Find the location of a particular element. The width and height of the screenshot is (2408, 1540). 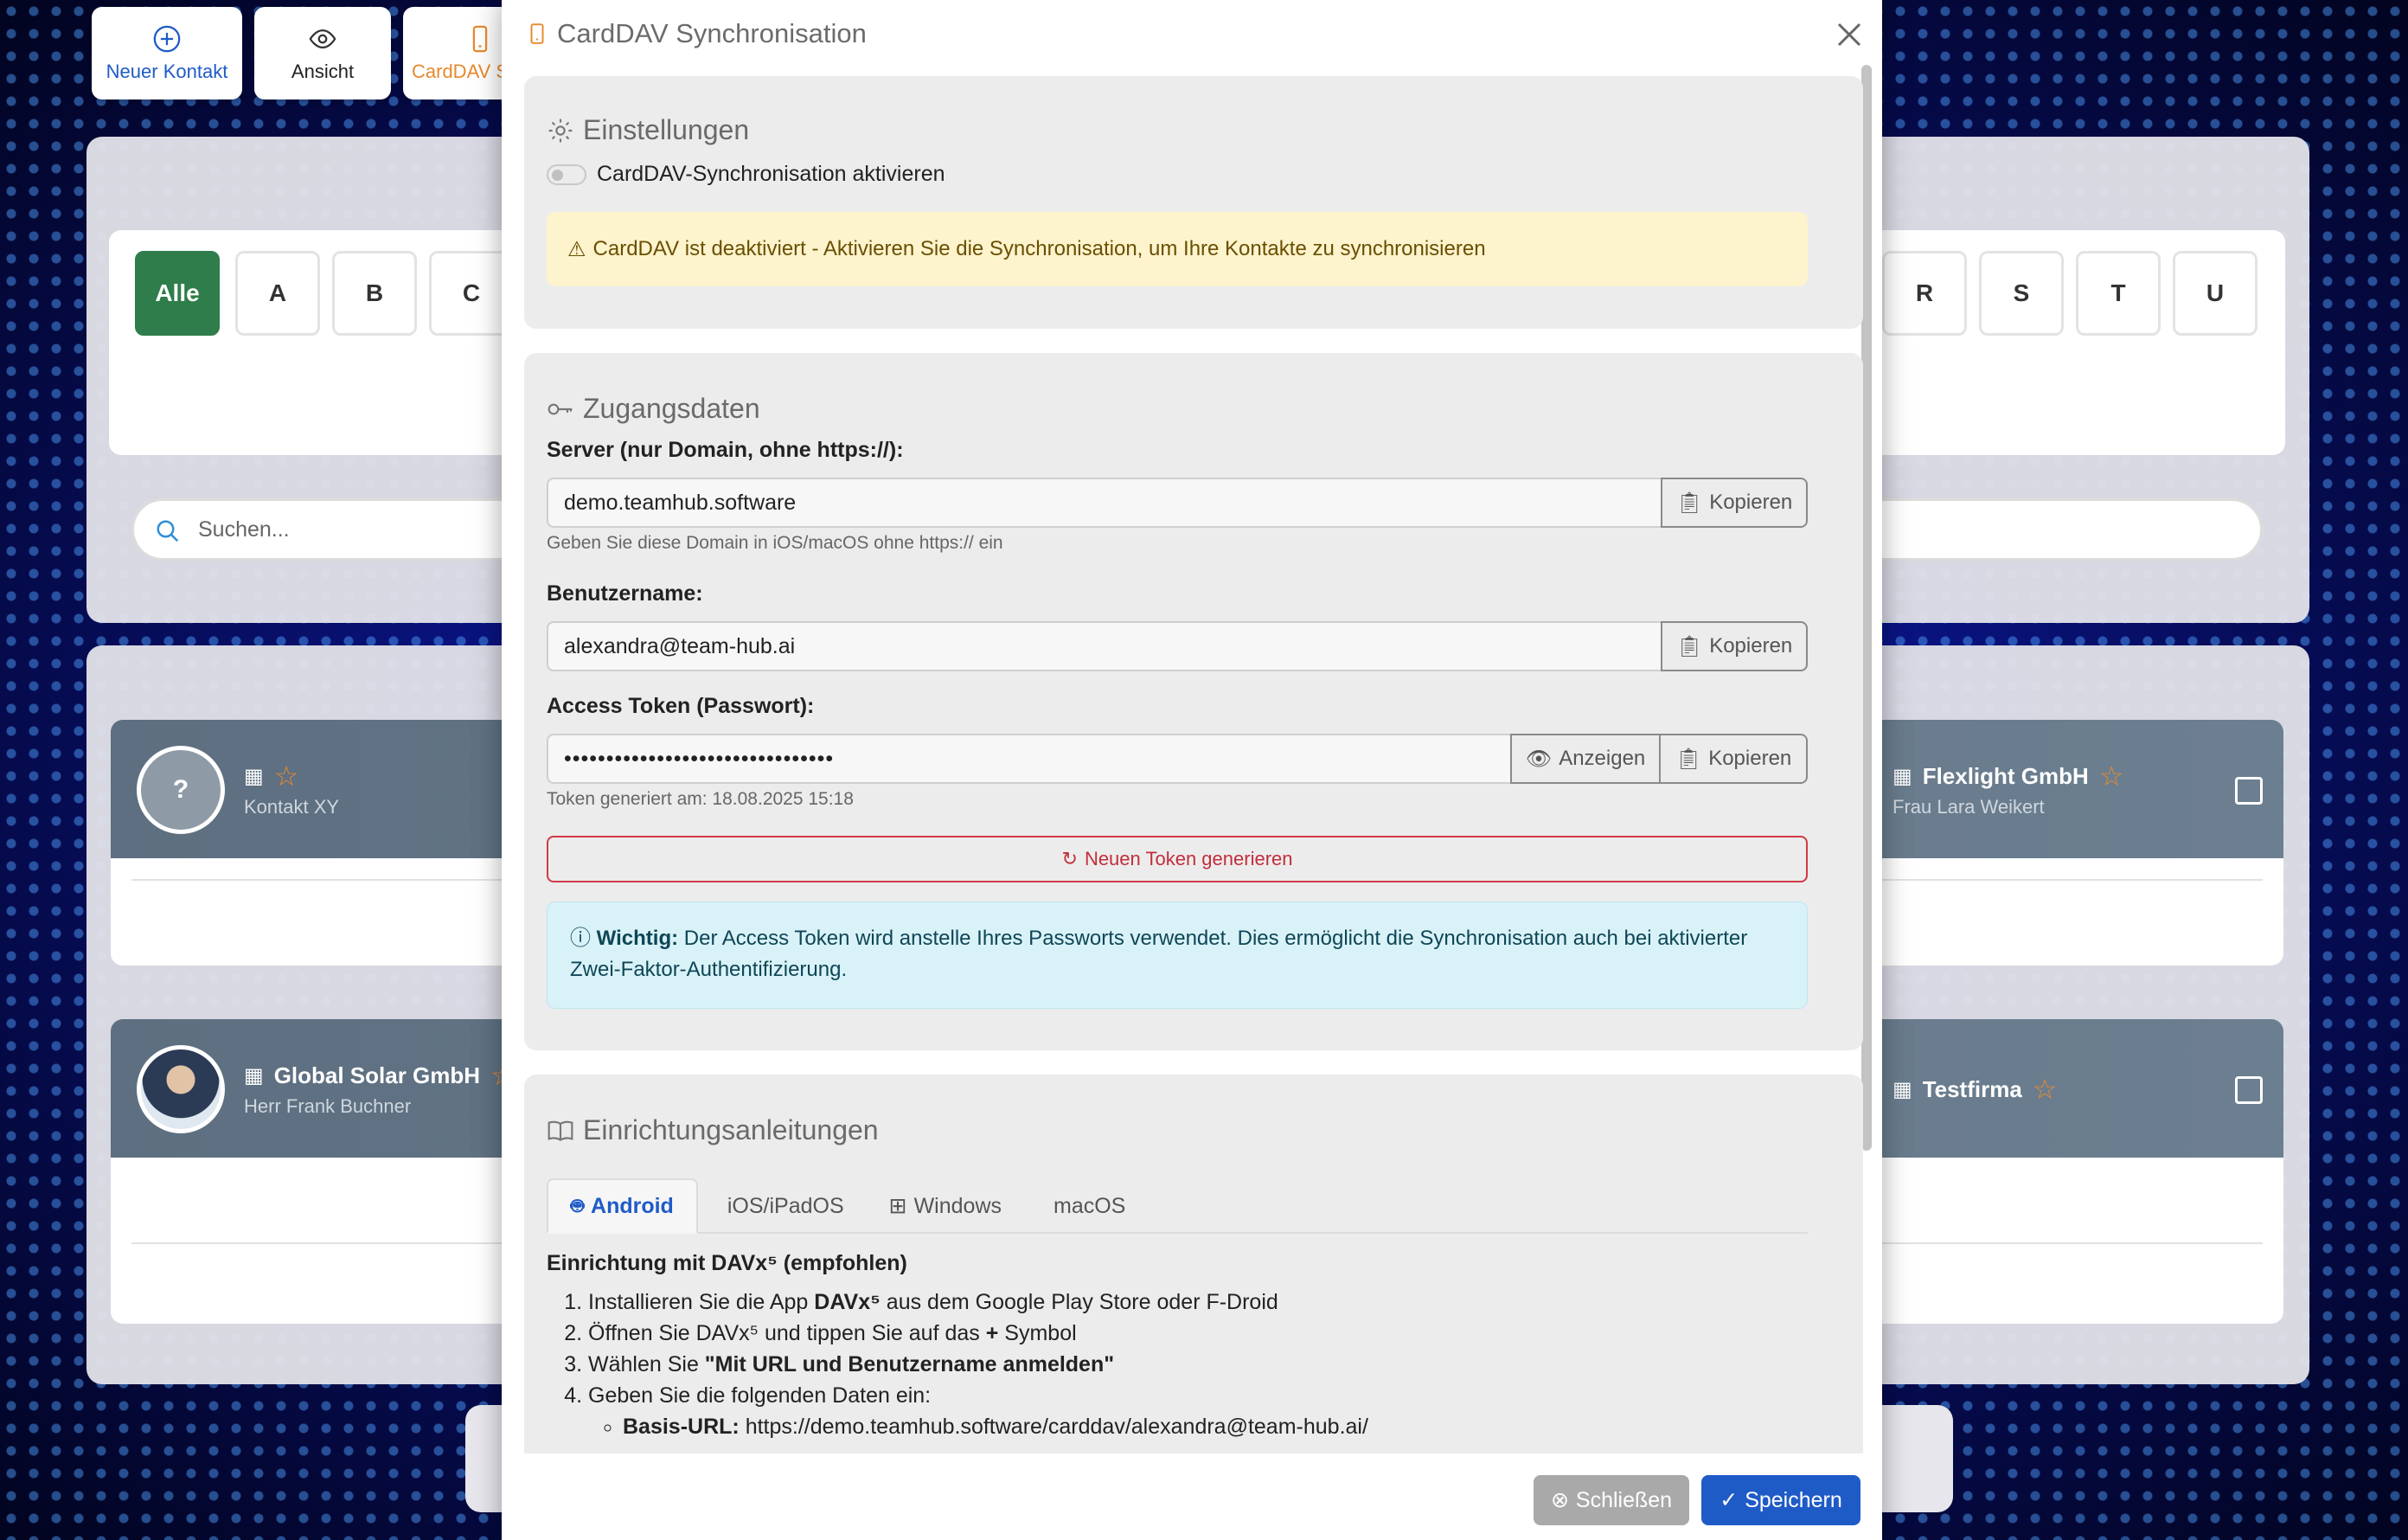

filter-u: U is located at coordinates (2215, 294).